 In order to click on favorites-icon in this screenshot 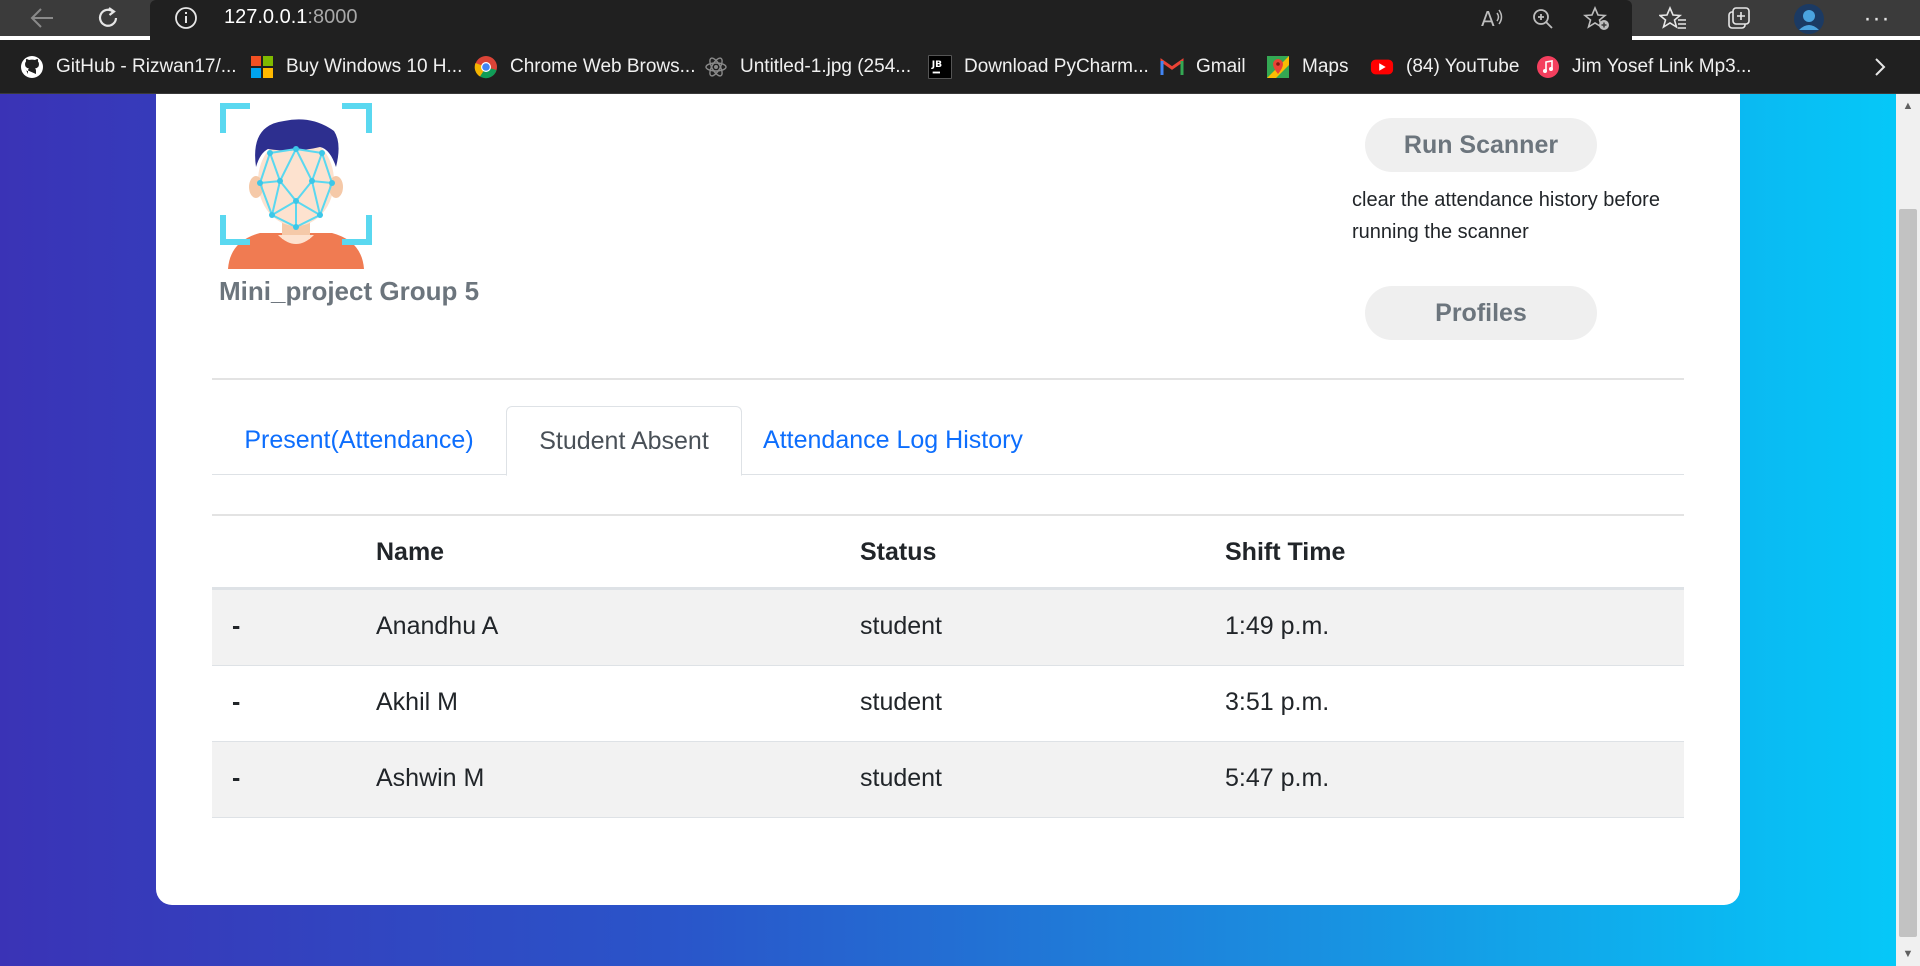, I will do `click(1673, 19)`.